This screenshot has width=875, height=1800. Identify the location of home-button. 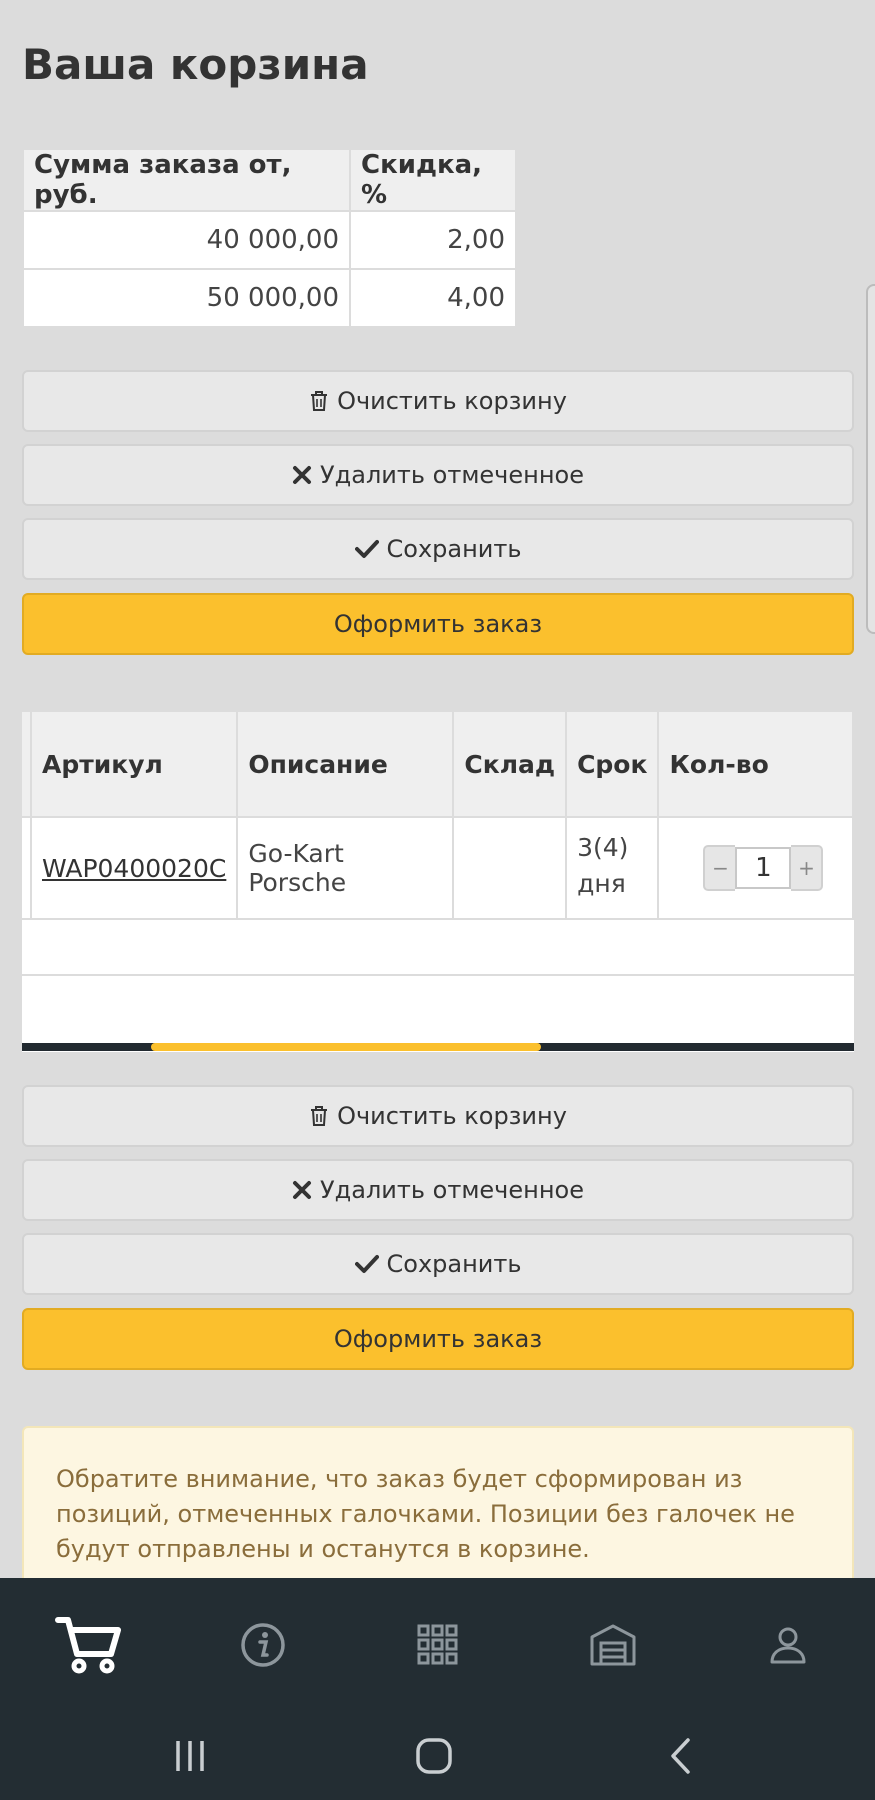
(434, 1758).